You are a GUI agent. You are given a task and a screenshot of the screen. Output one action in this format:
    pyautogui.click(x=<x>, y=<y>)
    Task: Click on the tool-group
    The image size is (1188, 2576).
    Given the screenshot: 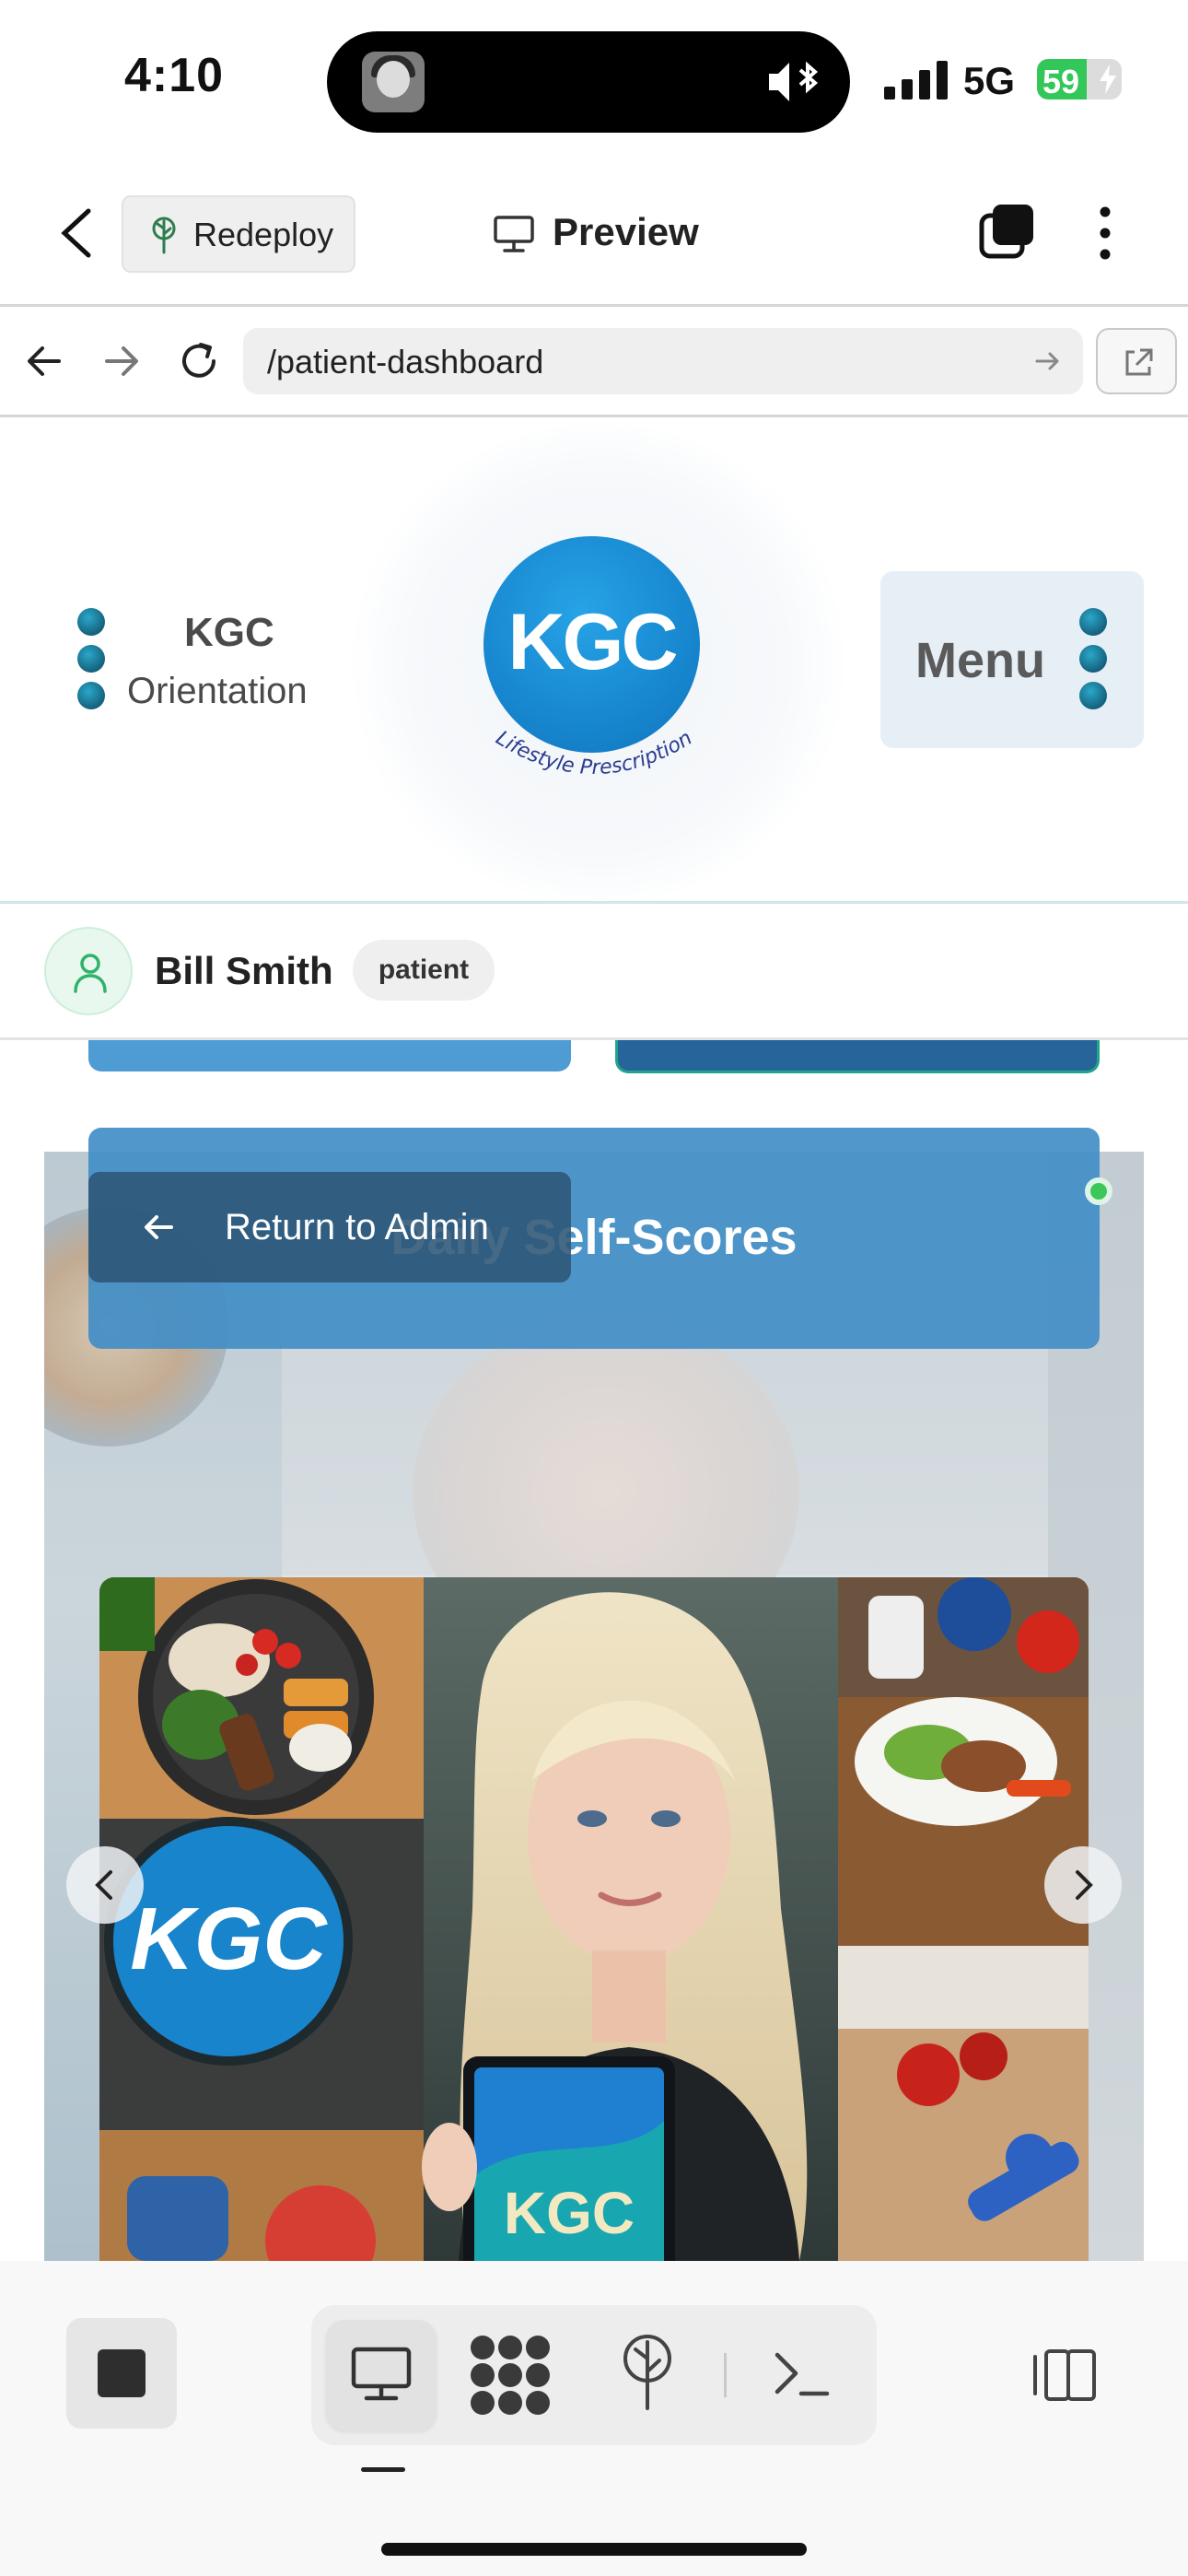 What is the action you would take?
    pyautogui.click(x=594, y=2375)
    